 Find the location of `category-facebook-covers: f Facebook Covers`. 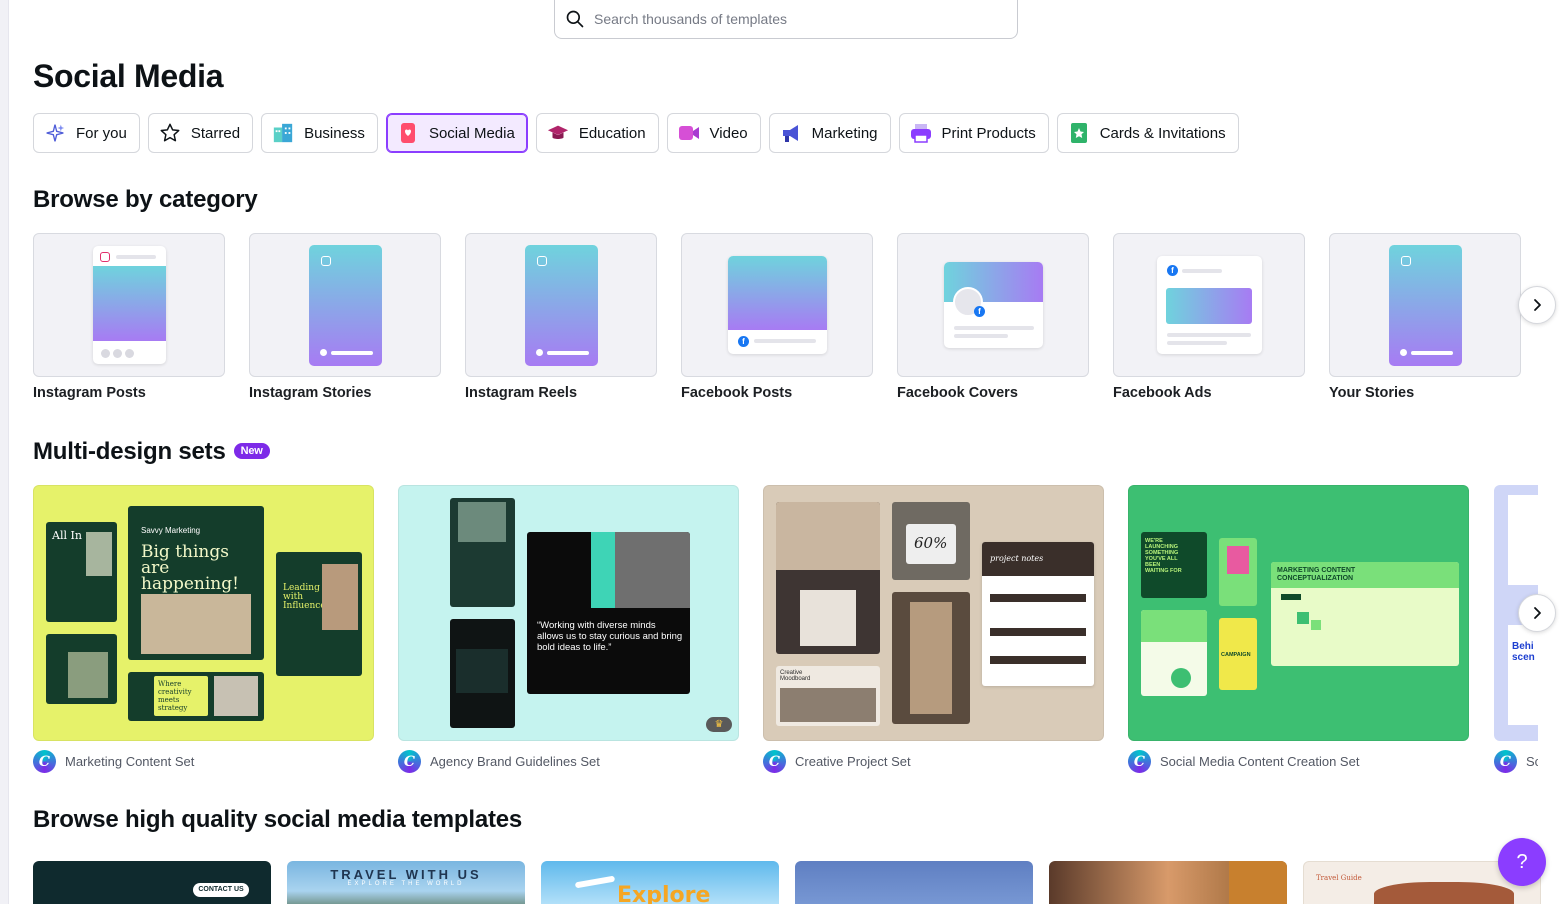

category-facebook-covers: f Facebook Covers is located at coordinates (993, 317).